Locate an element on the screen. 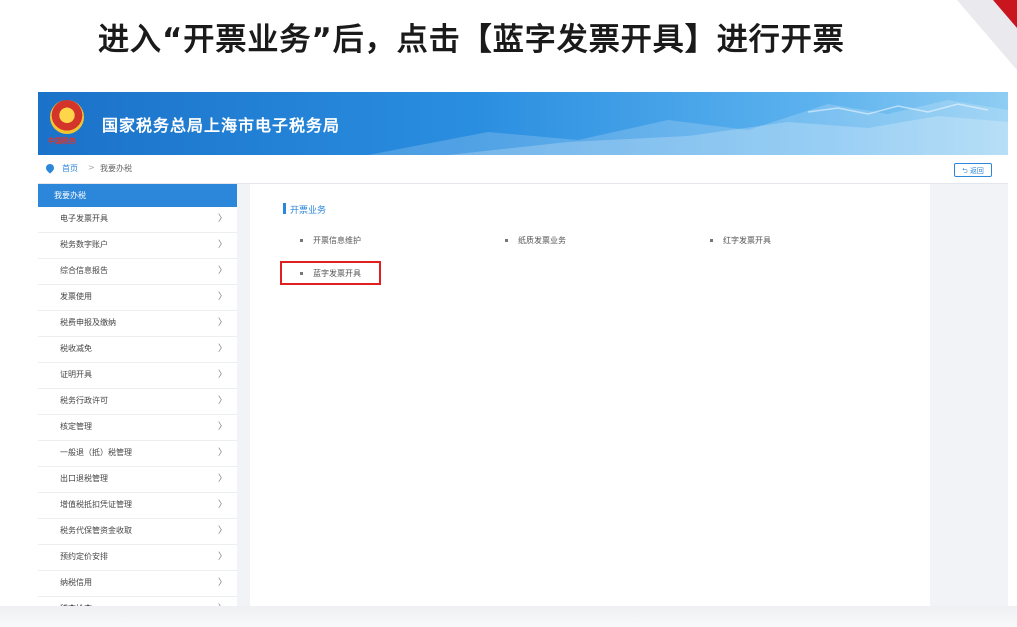 The image size is (1017, 627). great-wall-mountain-graphic is located at coordinates (688, 127).